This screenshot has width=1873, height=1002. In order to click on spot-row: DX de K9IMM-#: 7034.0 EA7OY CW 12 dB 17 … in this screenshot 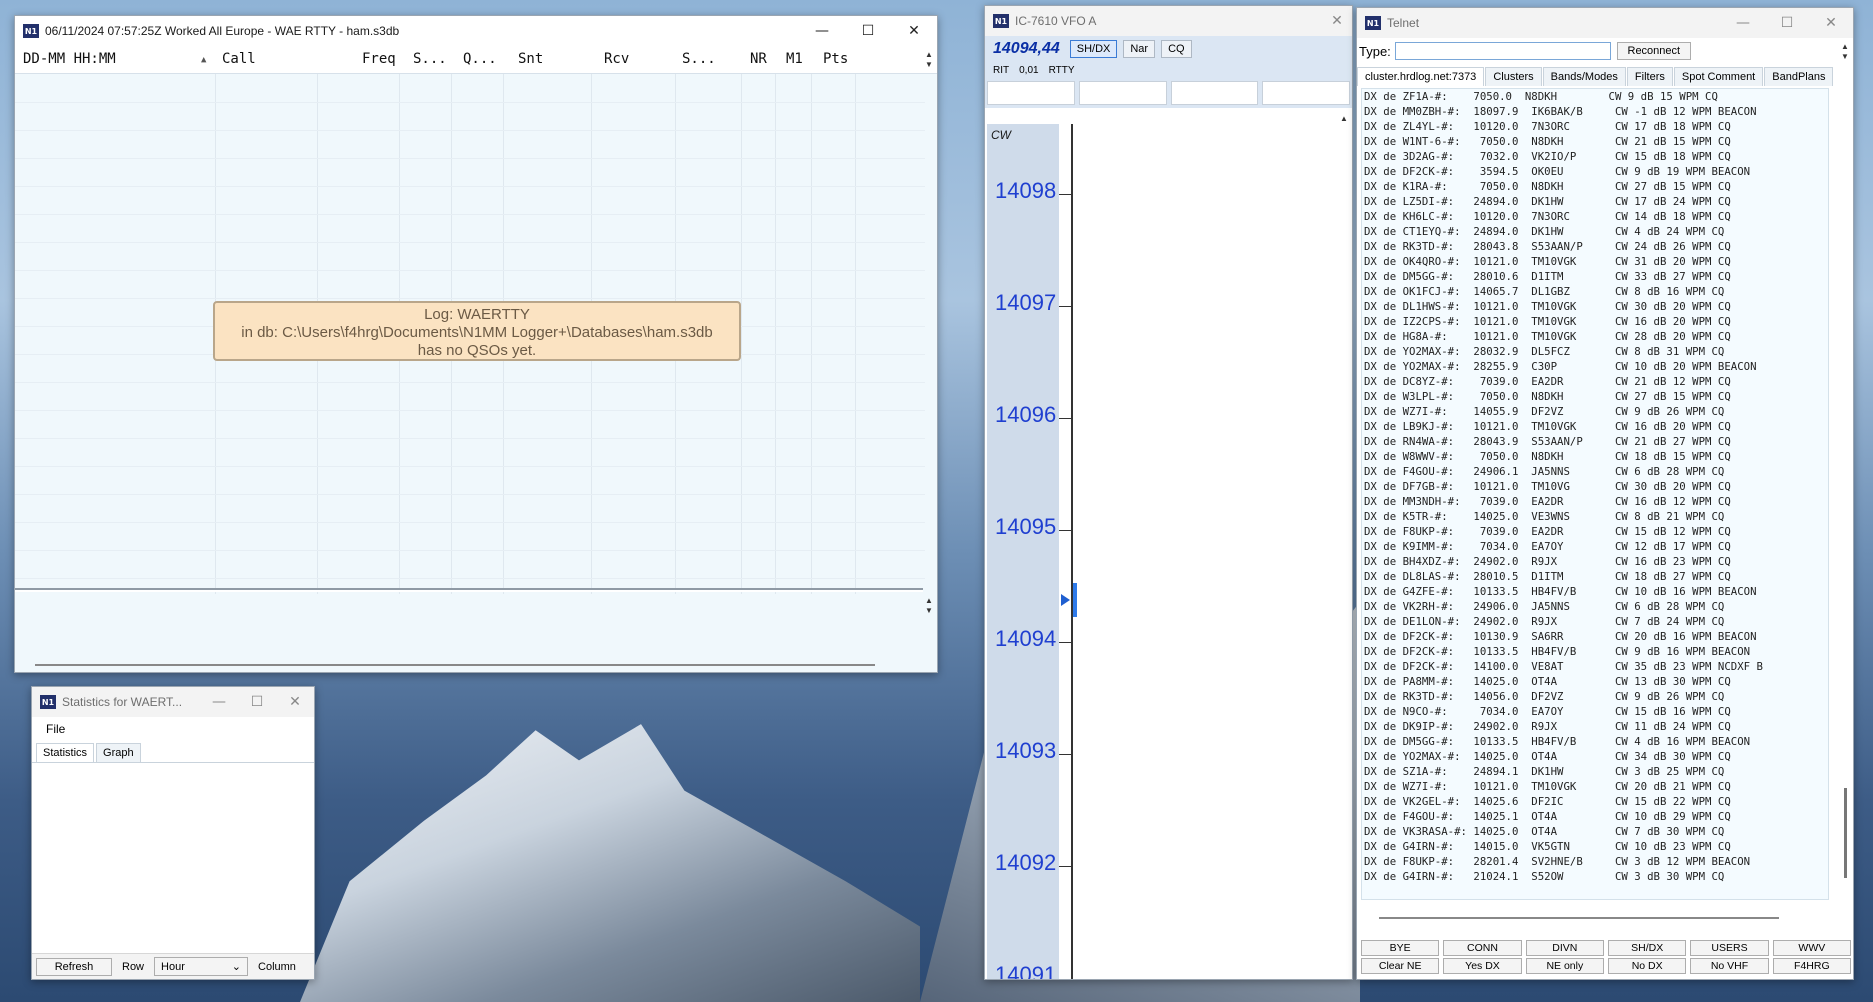, I will do `click(1596, 546)`.